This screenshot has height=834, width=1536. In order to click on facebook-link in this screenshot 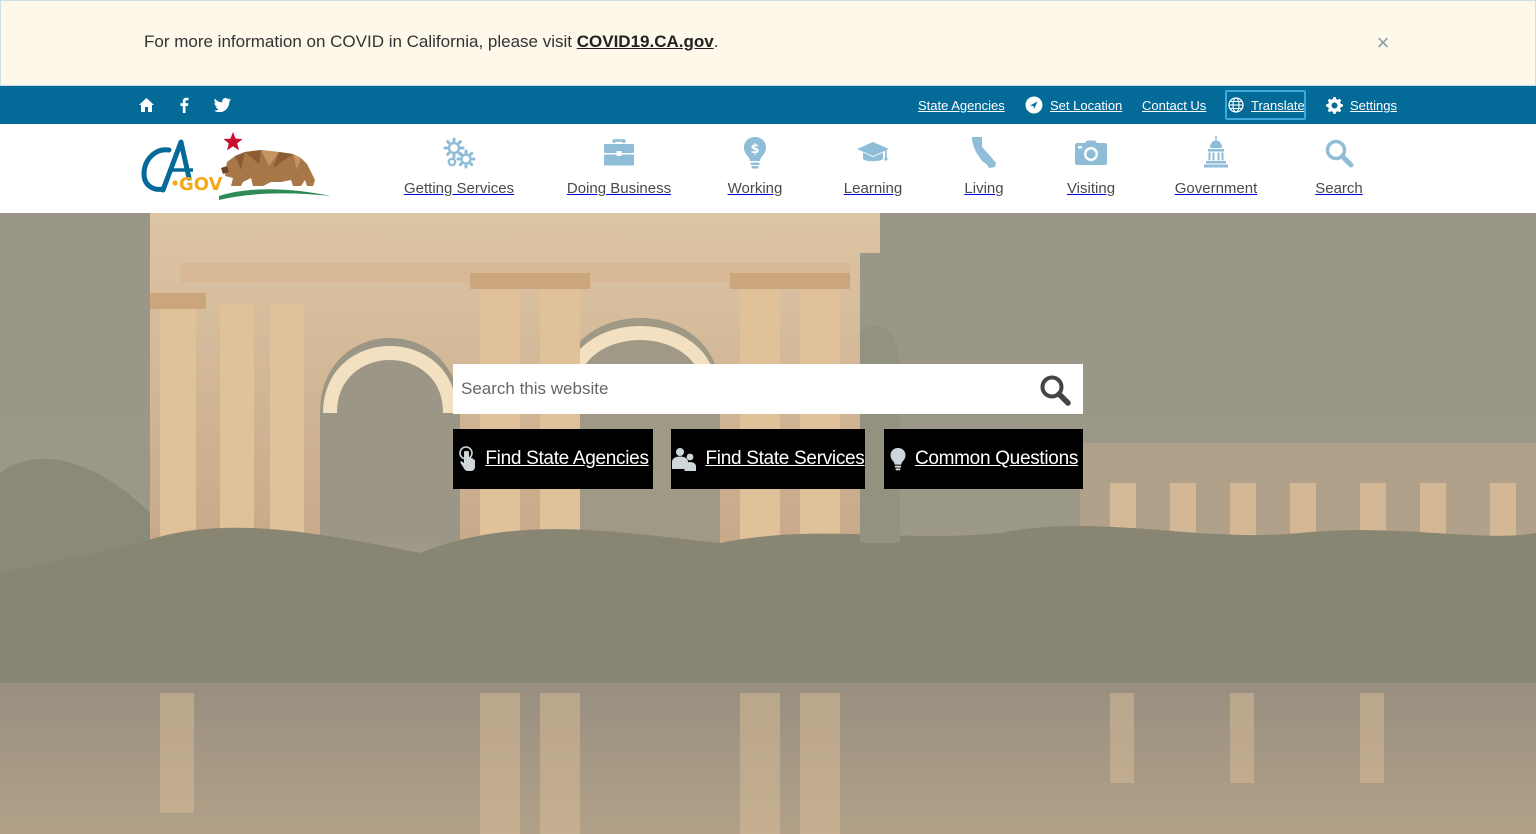, I will do `click(184, 105)`.